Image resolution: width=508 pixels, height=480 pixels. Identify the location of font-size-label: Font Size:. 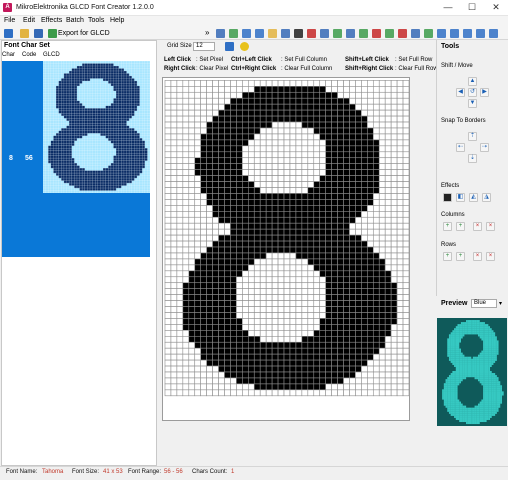
(86, 472).